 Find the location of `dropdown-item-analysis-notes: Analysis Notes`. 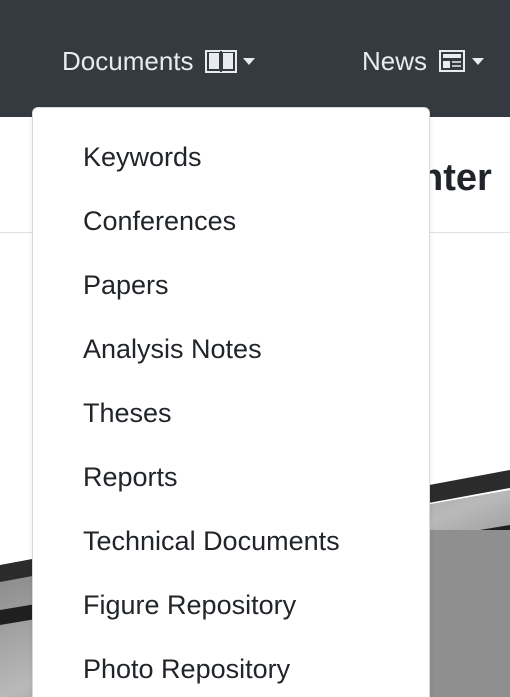

dropdown-item-analysis-notes: Analysis Notes is located at coordinates (172, 349).